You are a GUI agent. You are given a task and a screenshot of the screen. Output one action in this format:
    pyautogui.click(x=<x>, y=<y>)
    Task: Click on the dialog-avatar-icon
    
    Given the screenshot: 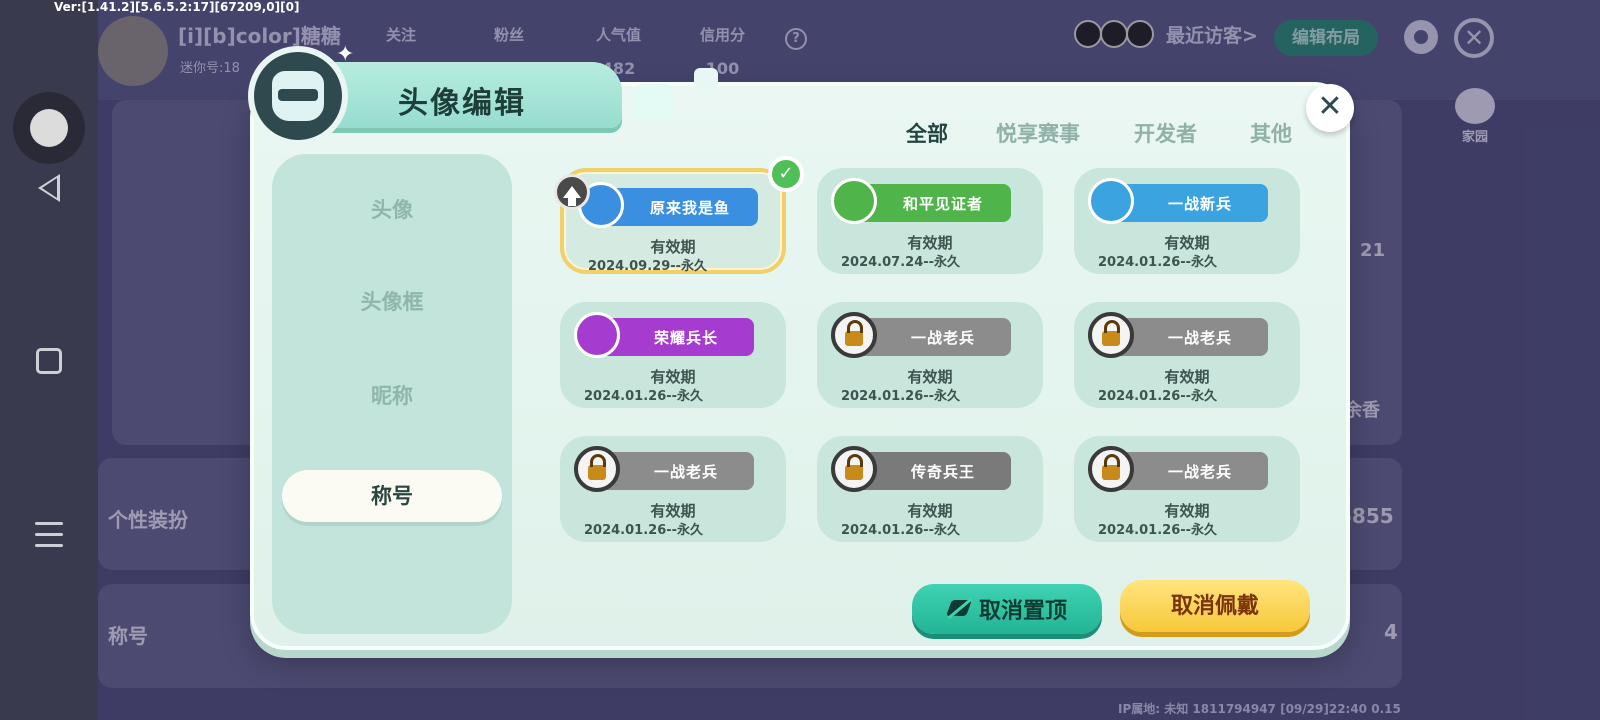 What is the action you would take?
    pyautogui.click(x=298, y=96)
    